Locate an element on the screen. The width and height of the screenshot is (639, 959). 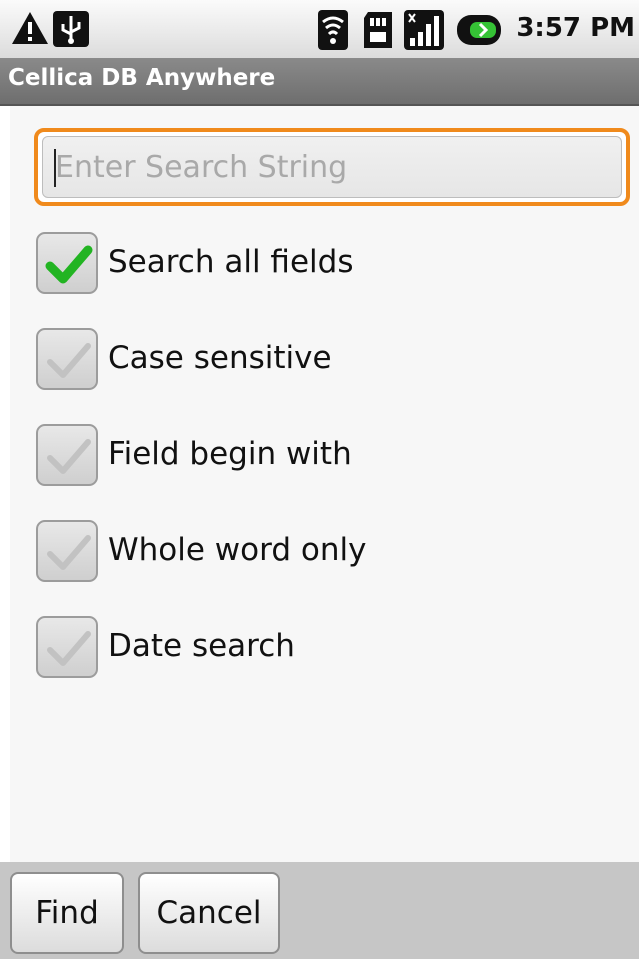
warning-icon is located at coordinates (30, 30).